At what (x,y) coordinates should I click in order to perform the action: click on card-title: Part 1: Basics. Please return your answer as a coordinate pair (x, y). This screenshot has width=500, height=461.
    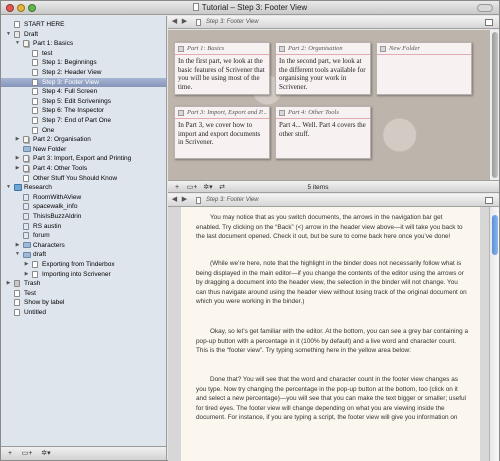
    Looking at the image, I should click on (205, 48).